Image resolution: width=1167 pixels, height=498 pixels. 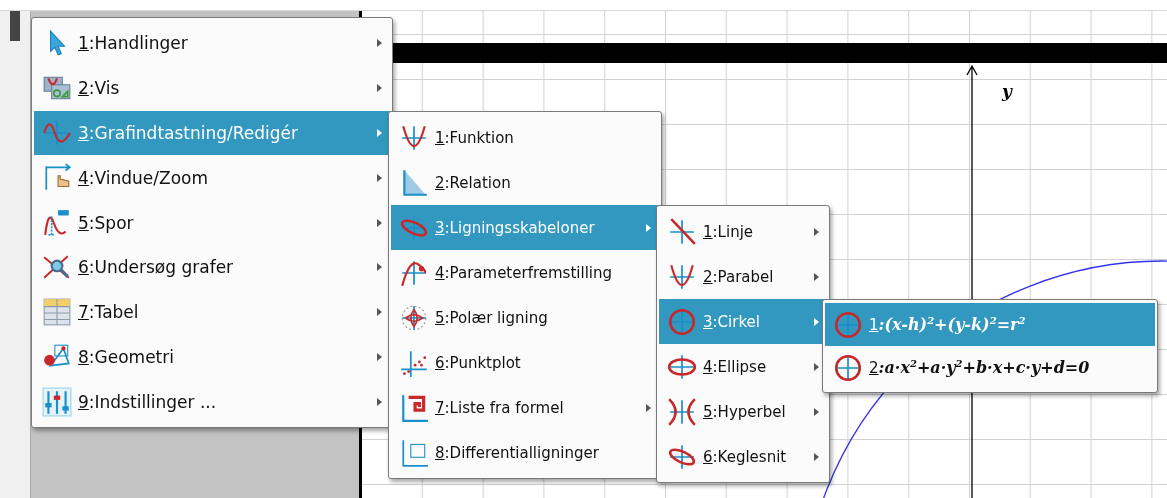 What do you see at coordinates (212, 222) in the screenshot?
I see `menu-item: 5:Spor` at bounding box center [212, 222].